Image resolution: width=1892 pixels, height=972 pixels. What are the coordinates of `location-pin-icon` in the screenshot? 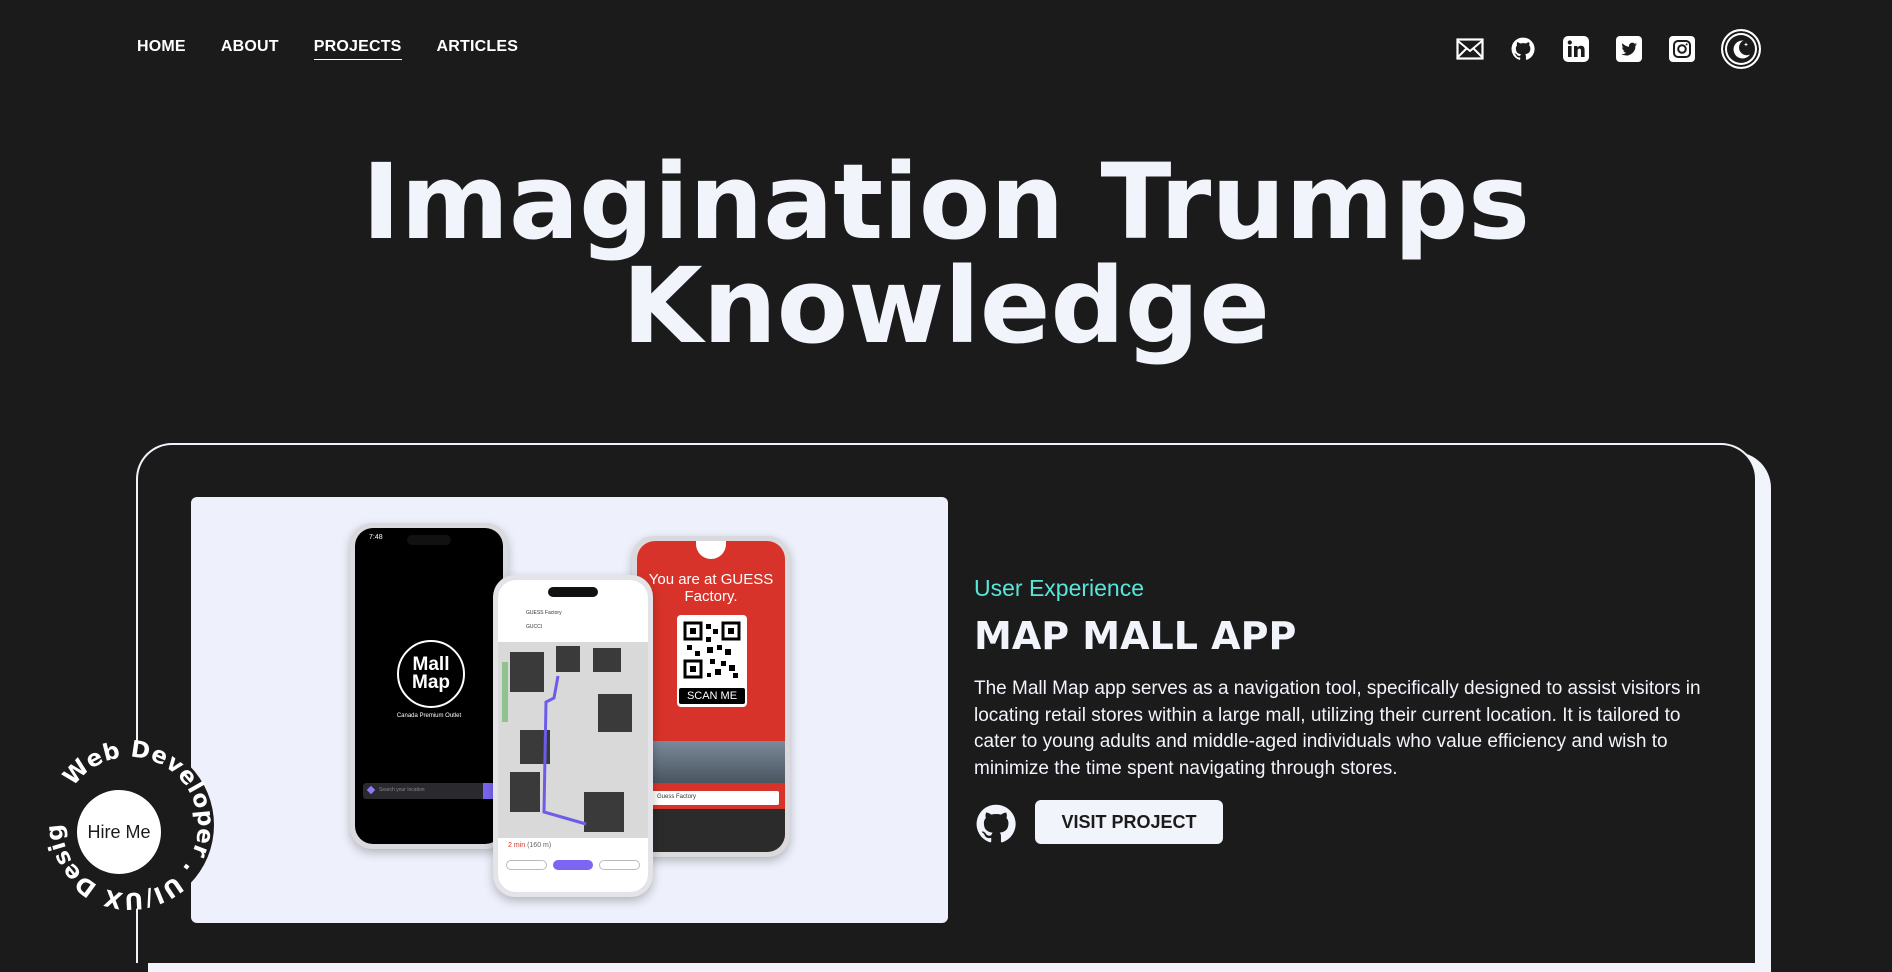 It's located at (371, 790).